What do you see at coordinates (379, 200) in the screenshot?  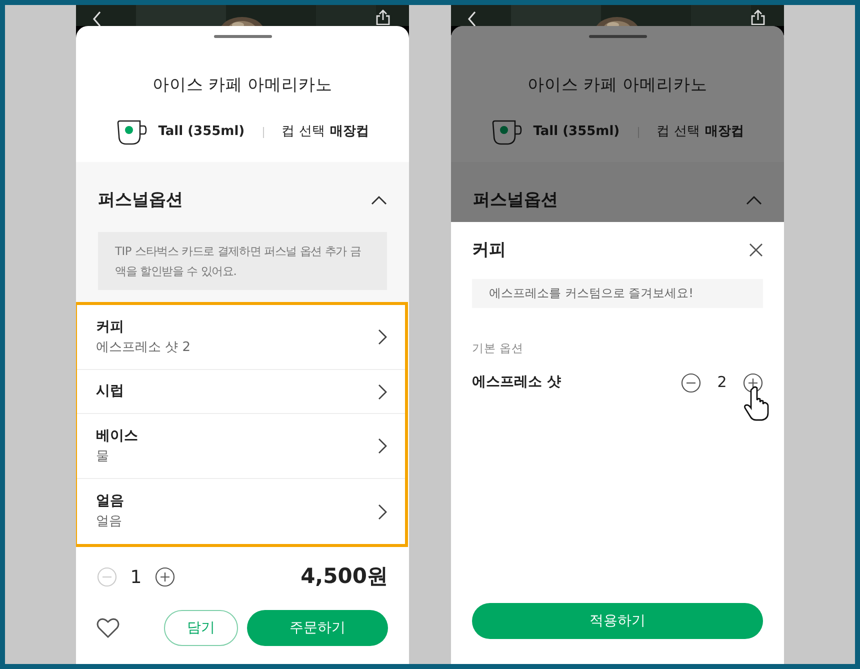 I see `chevron-up-icon` at bounding box center [379, 200].